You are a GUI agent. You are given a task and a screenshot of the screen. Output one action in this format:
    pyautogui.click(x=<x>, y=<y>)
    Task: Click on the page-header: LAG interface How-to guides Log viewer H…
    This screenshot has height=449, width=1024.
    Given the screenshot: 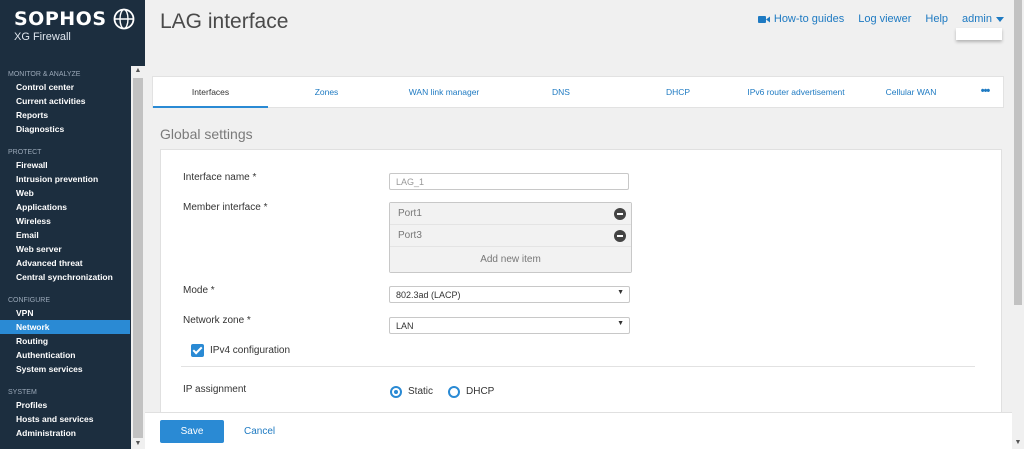 What is the action you would take?
    pyautogui.click(x=578, y=33)
    